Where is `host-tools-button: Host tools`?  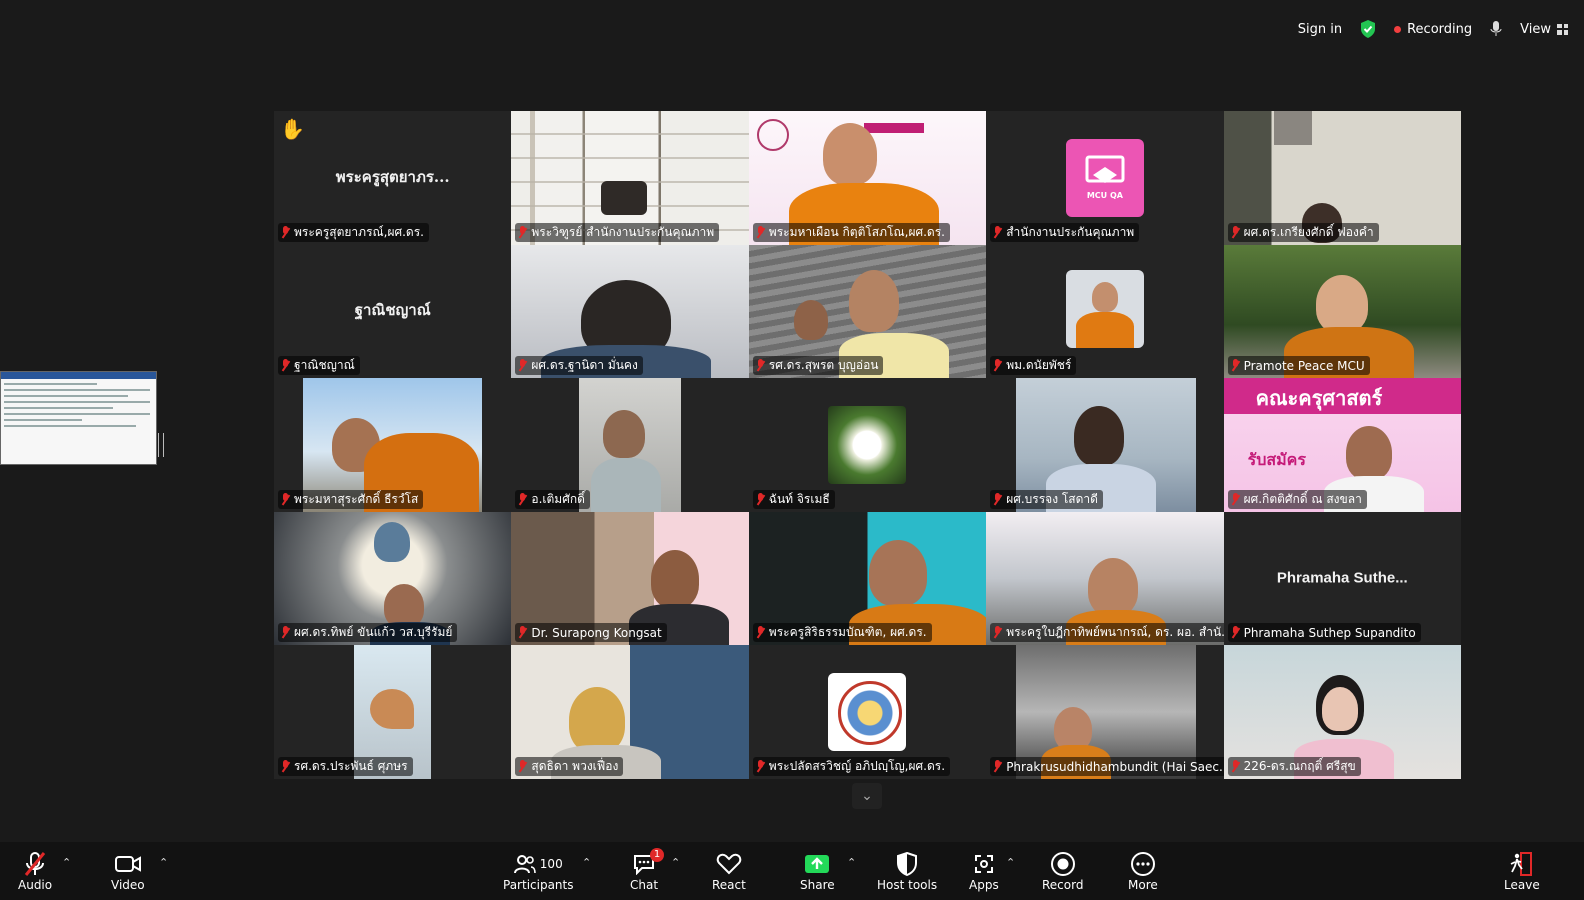 host-tools-button: Host tools is located at coordinates (907, 871).